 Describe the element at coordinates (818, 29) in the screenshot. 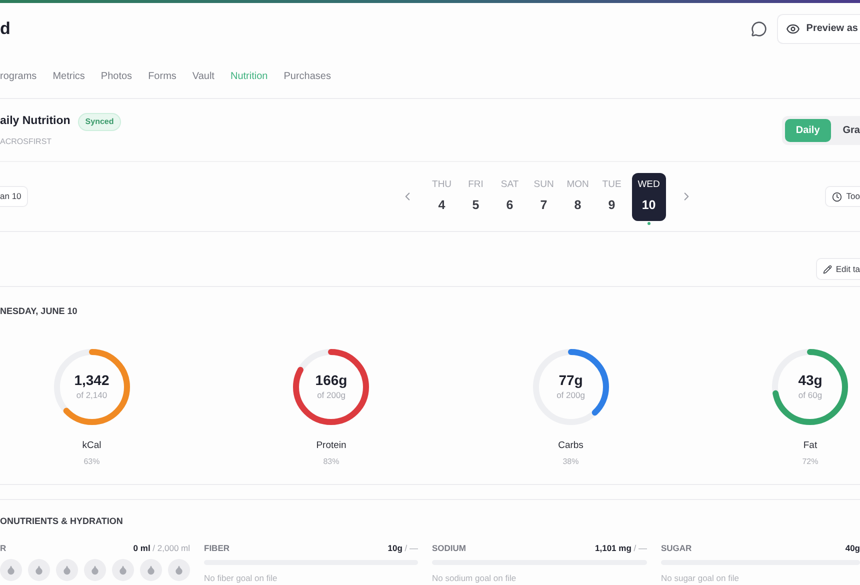

I see `preview-button: Preview as` at that location.